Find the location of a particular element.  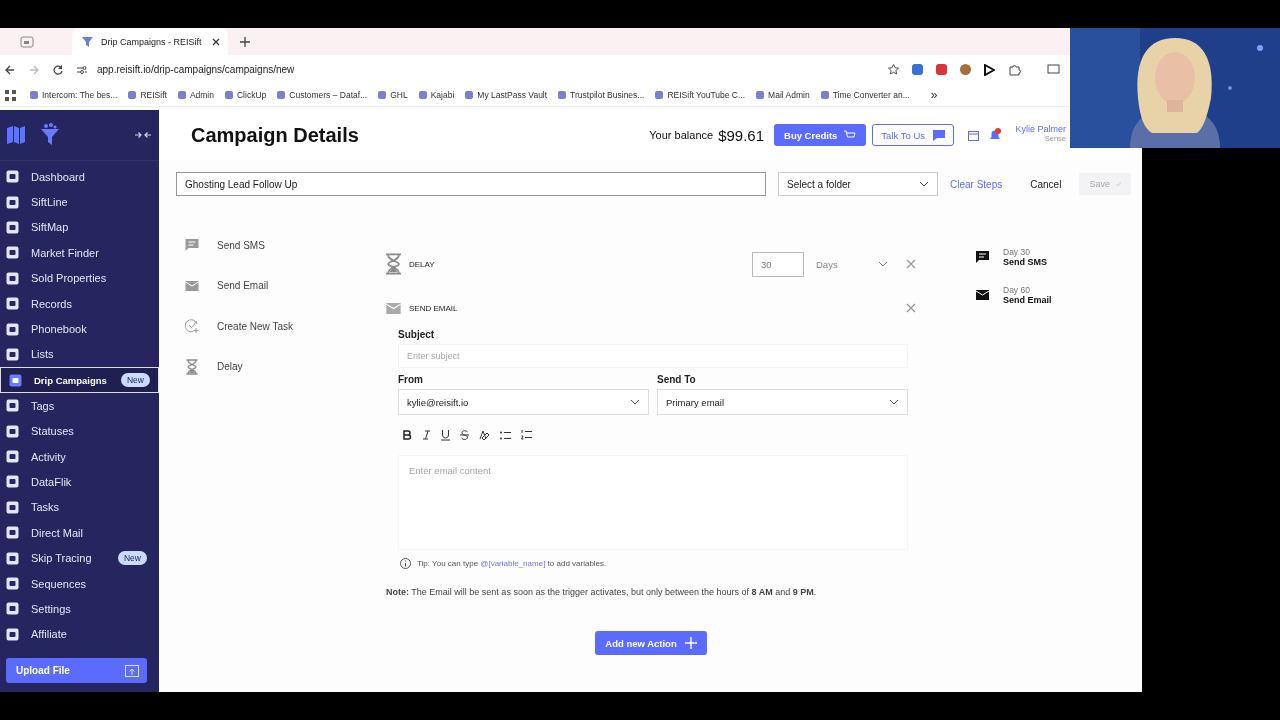

bold-icon is located at coordinates (407, 435).